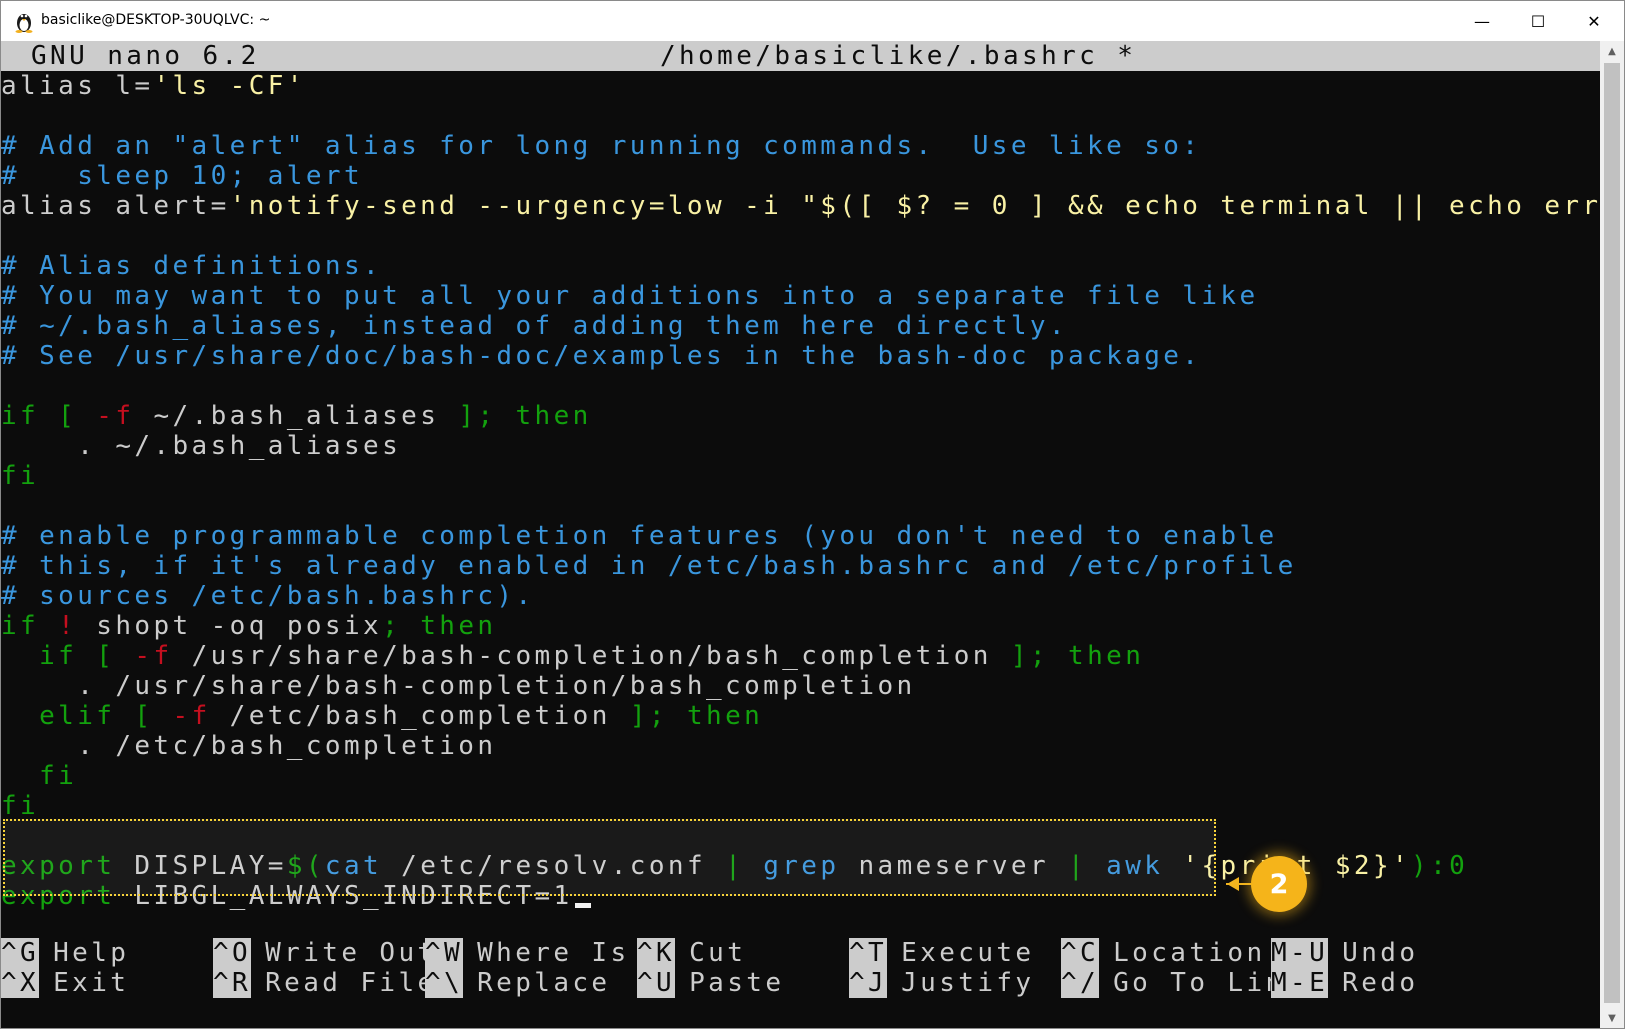  I want to click on title-bar: basiclike@DESKTOP-30UQLVC: ~ — ☐ ✕, so click(812, 21).